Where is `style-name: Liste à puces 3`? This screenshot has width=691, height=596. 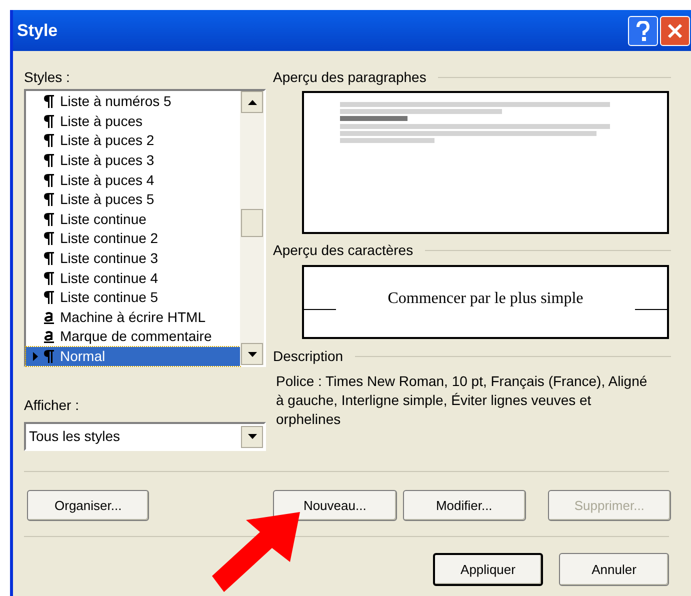 style-name: Liste à puces 3 is located at coordinates (107, 160).